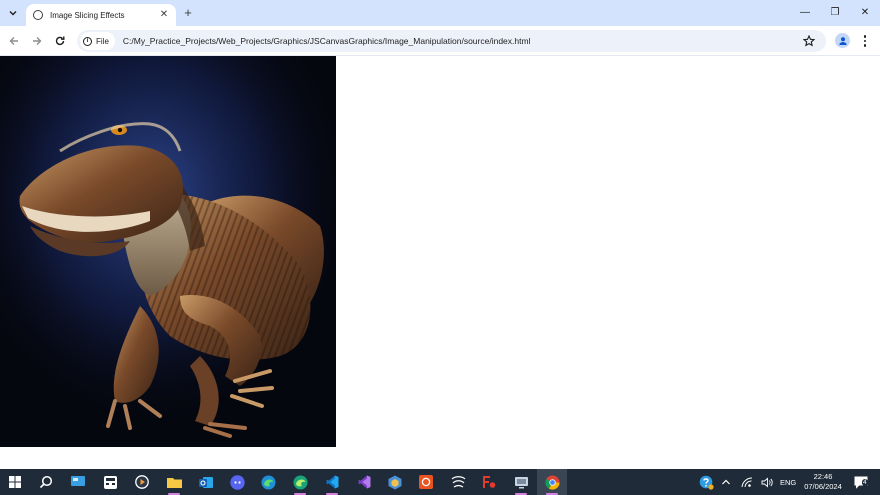 This screenshot has width=880, height=495. I want to click on hexagon-app-icon, so click(395, 482).